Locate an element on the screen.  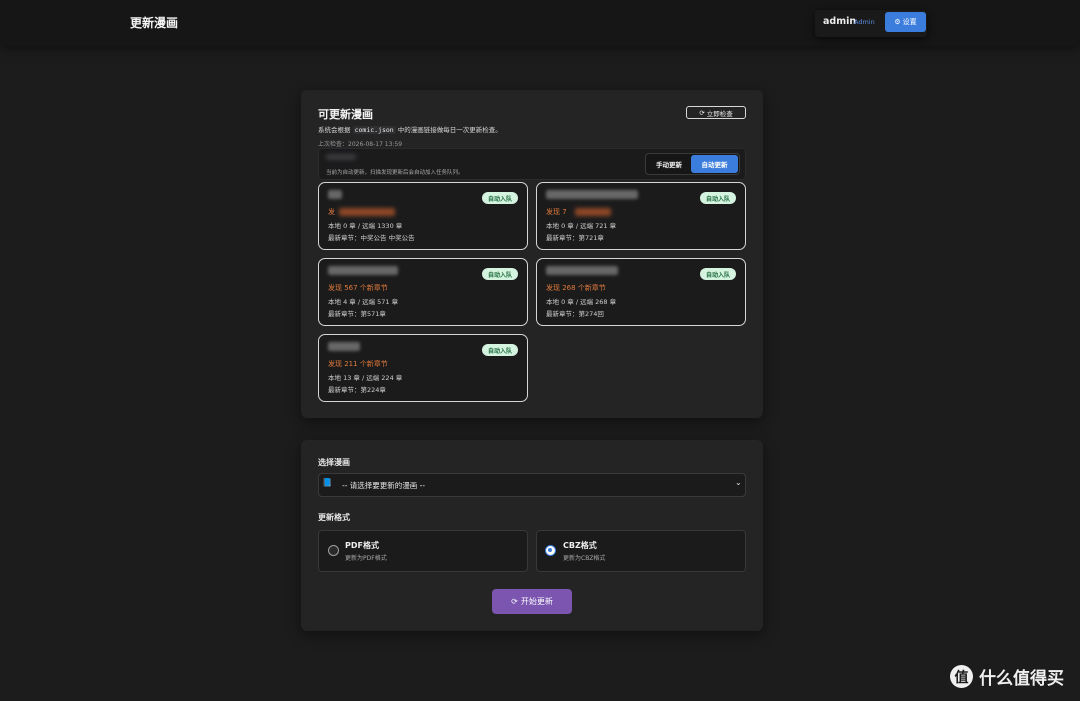
pdf-format-subtitle: 更新为PDF格式 is located at coordinates (366, 558).